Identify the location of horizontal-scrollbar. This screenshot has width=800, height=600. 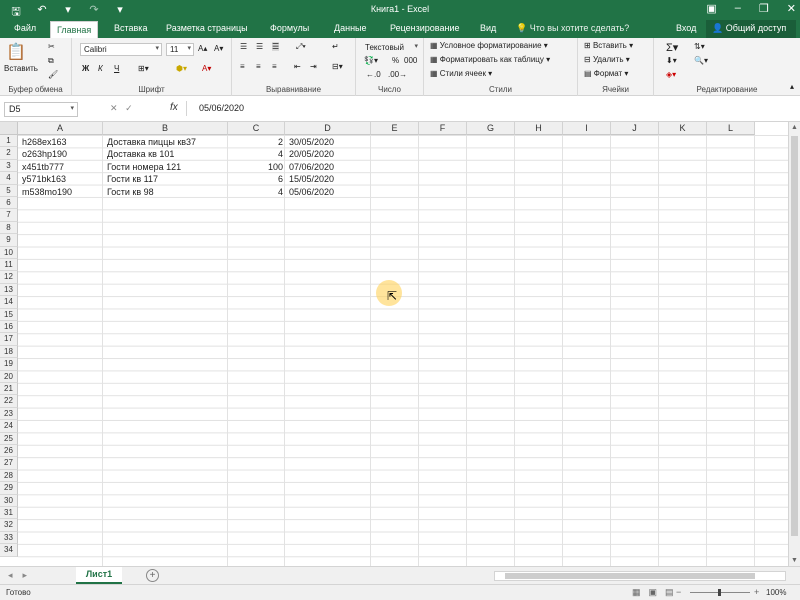
(640, 576).